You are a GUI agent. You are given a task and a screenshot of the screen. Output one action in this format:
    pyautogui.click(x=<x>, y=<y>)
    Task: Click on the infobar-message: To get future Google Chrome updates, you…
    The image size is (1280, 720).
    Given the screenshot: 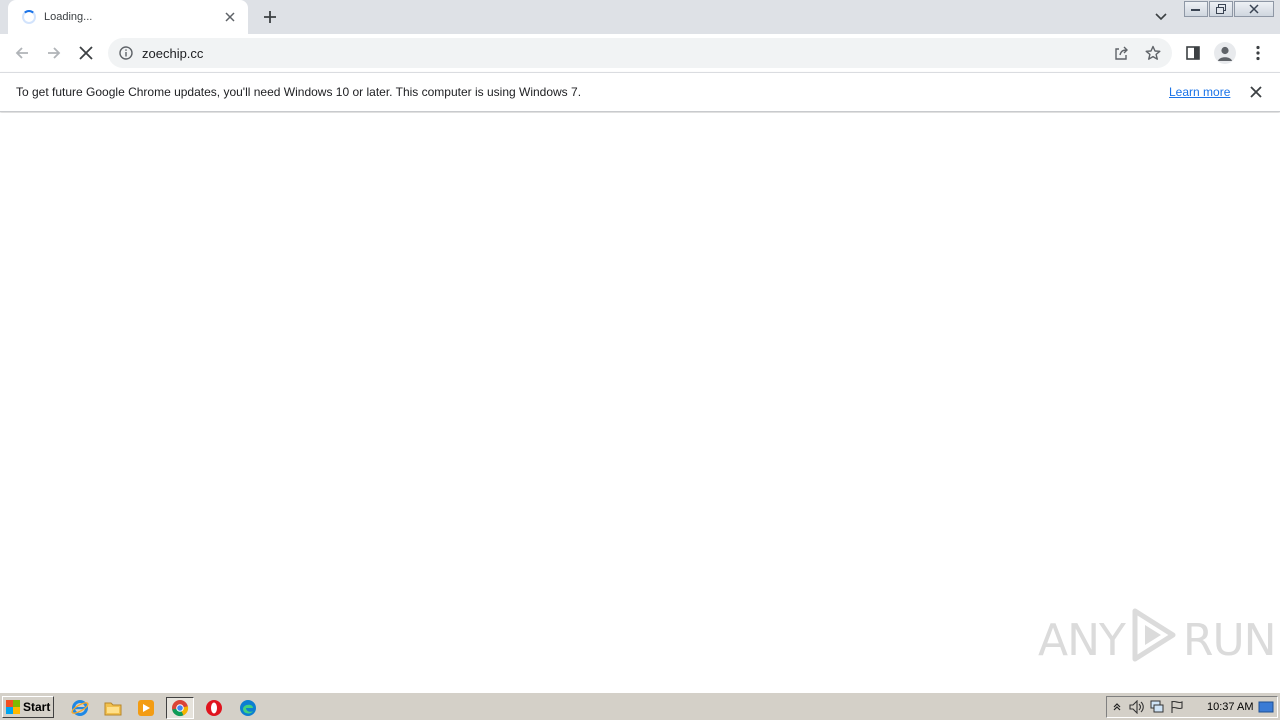 What is the action you would take?
    pyautogui.click(x=299, y=92)
    